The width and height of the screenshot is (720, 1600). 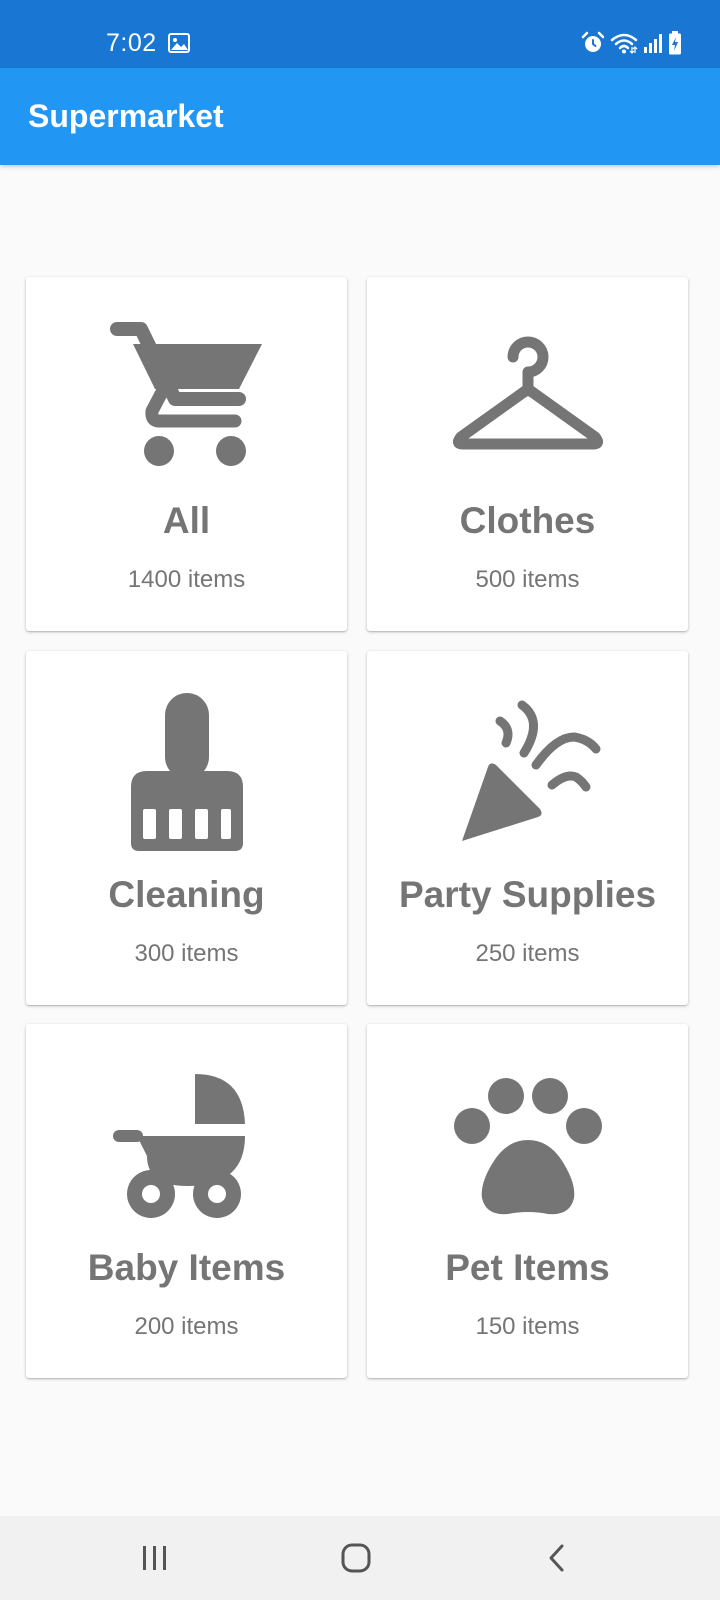 What do you see at coordinates (185, 394) in the screenshot?
I see `shopping-cart-icon` at bounding box center [185, 394].